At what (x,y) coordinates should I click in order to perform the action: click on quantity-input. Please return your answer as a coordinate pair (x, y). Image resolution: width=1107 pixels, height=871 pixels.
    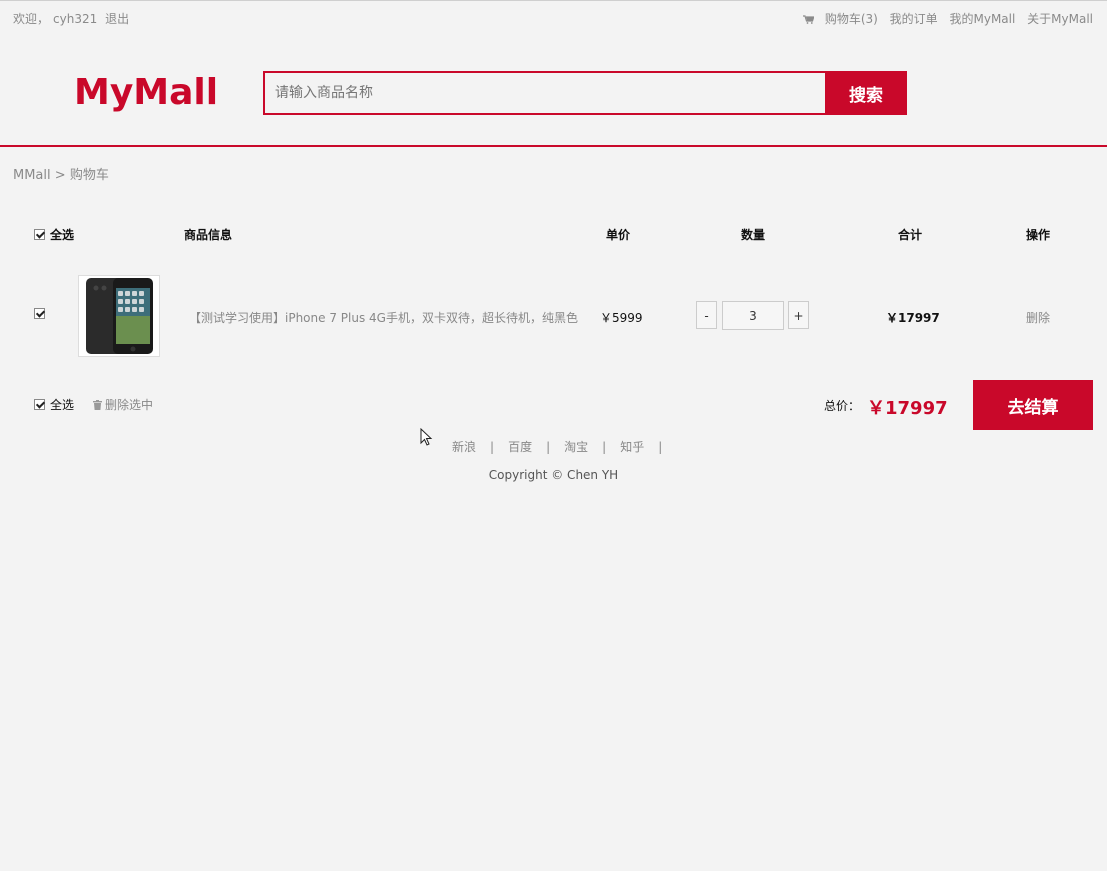
    Looking at the image, I should click on (753, 315).